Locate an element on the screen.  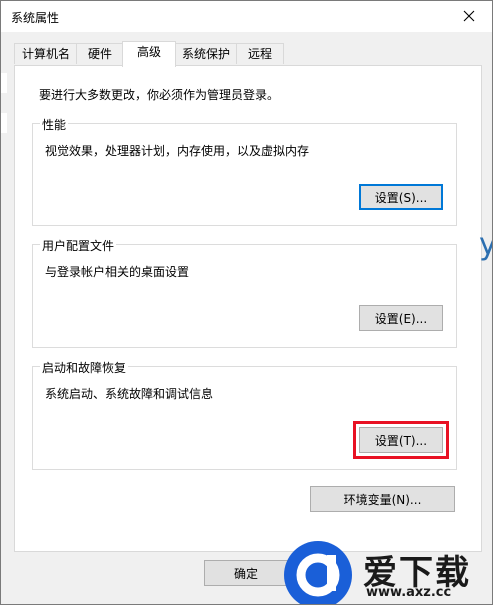
tab-label: 计算机名 is located at coordinates (45, 54).